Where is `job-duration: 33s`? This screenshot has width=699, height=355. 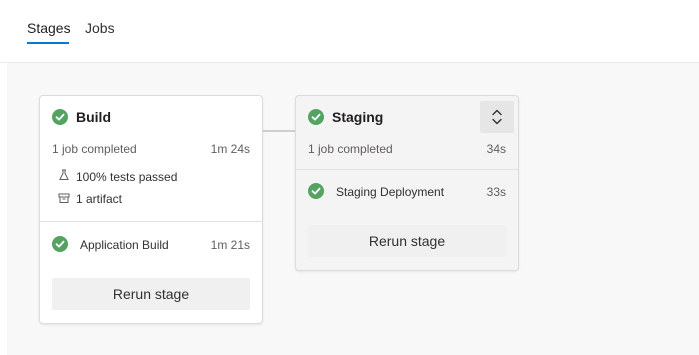
job-duration: 33s is located at coordinates (496, 192).